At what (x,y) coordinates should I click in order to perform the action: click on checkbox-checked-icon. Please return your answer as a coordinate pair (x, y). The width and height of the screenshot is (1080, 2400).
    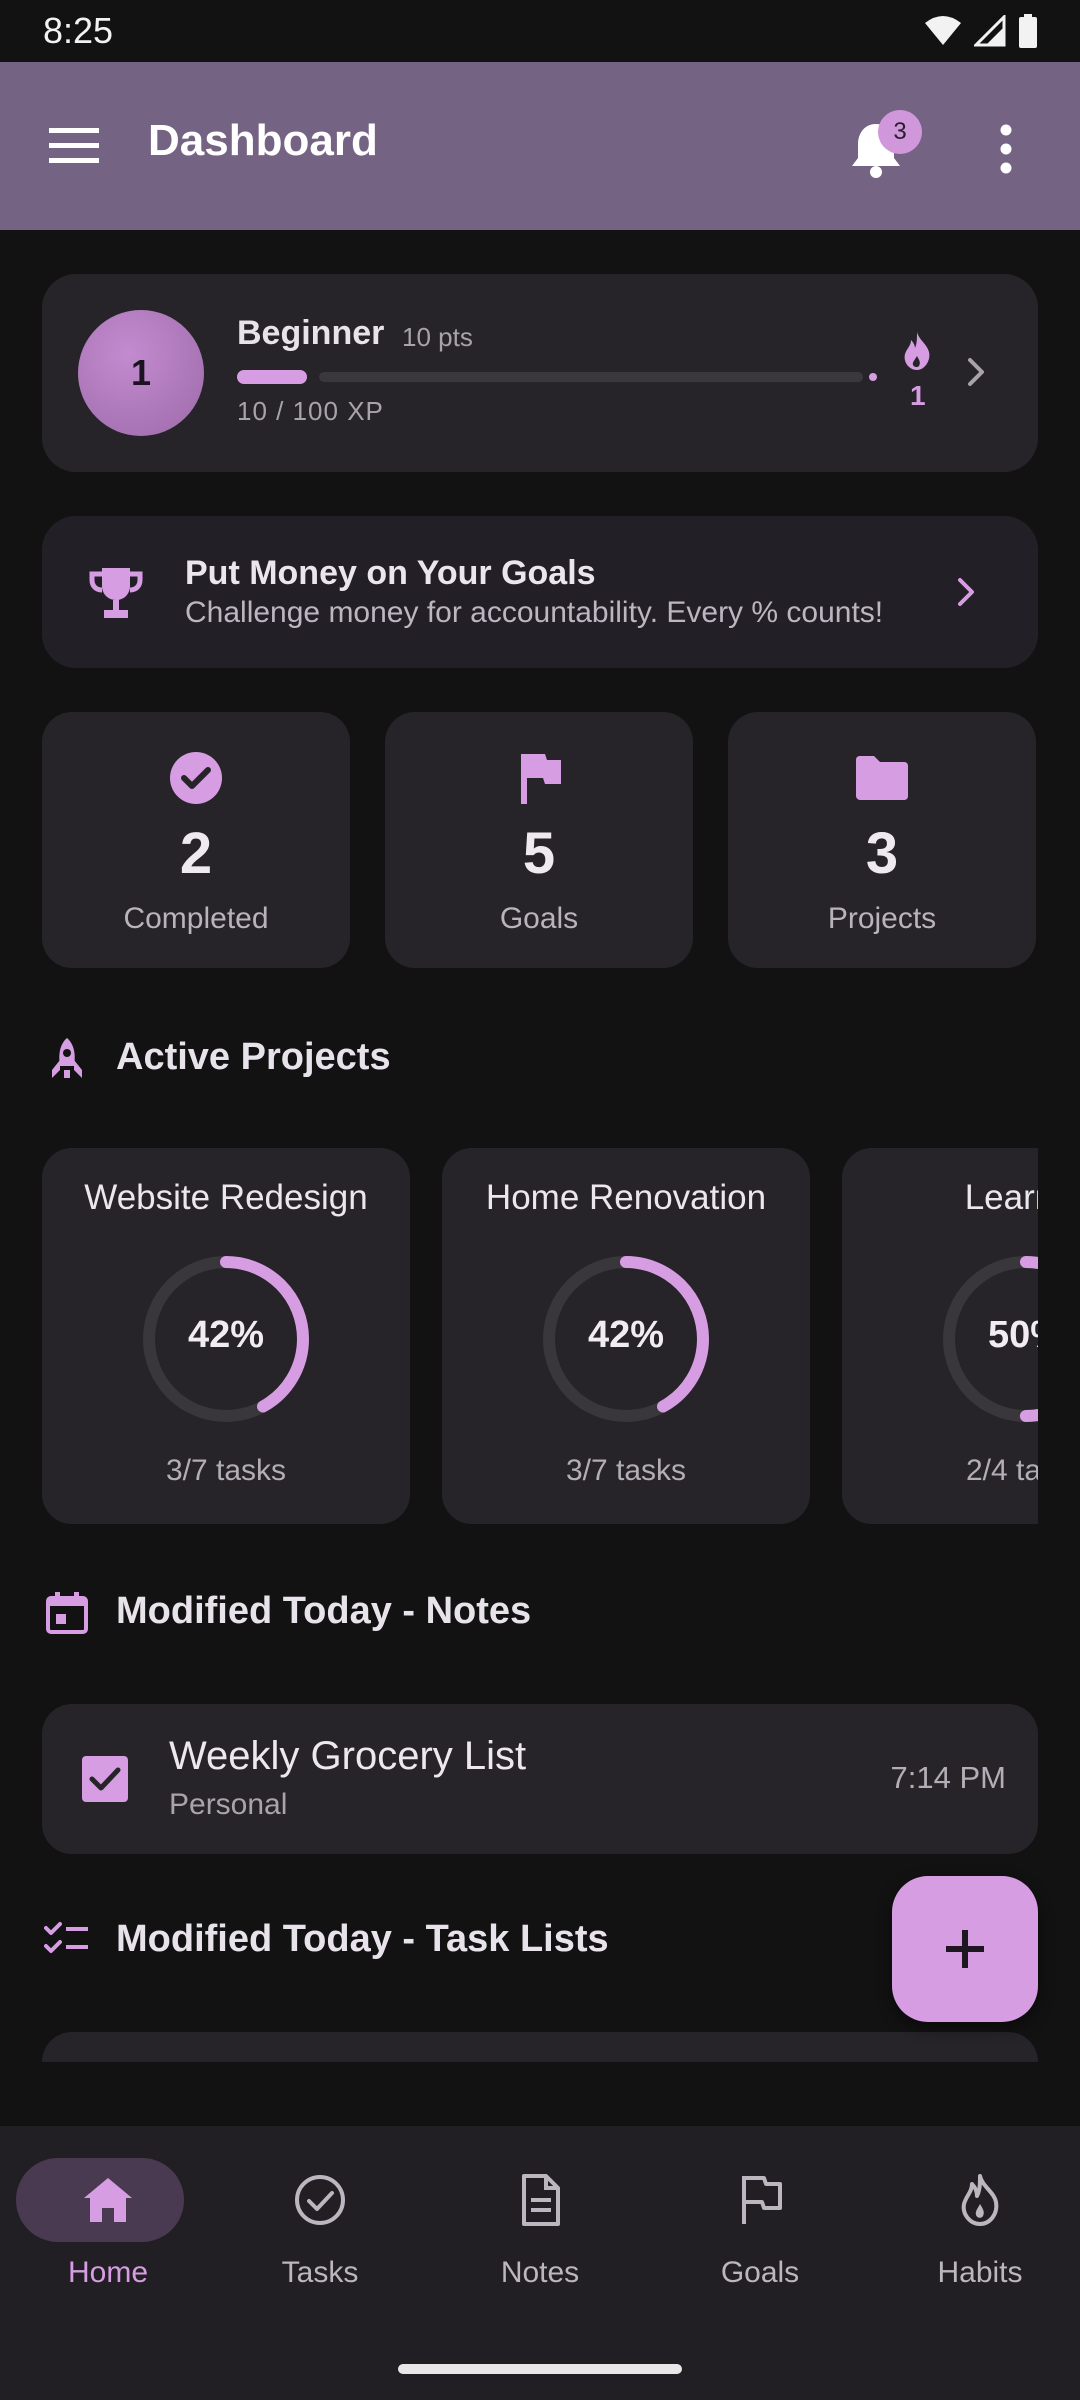
    Looking at the image, I should click on (105, 1779).